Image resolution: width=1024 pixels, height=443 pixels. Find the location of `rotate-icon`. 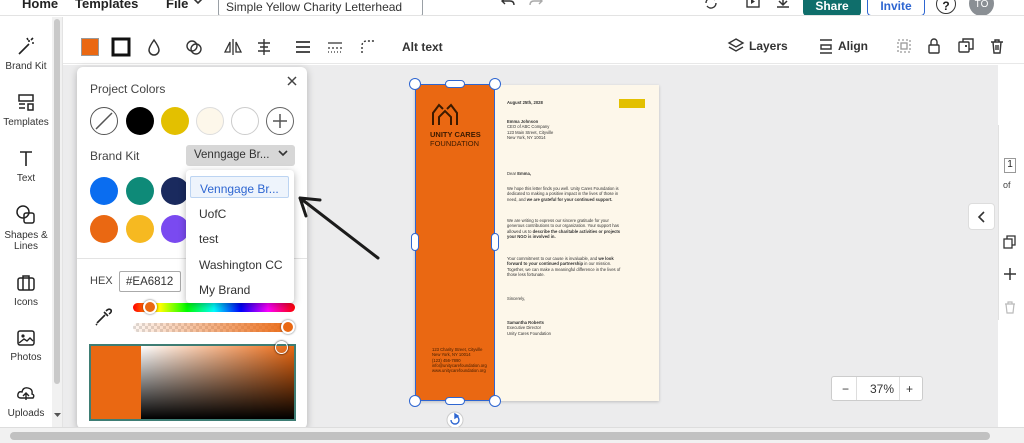

rotate-icon is located at coordinates (455, 419).